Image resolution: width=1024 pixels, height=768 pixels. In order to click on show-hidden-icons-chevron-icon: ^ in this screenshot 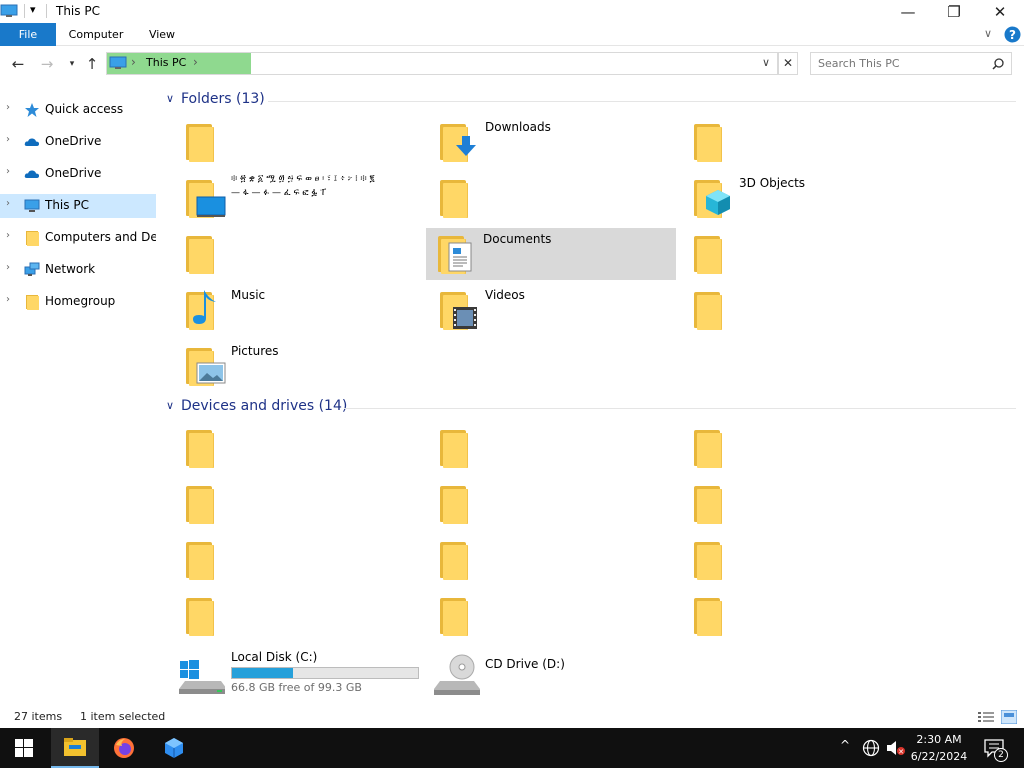, I will do `click(845, 745)`.